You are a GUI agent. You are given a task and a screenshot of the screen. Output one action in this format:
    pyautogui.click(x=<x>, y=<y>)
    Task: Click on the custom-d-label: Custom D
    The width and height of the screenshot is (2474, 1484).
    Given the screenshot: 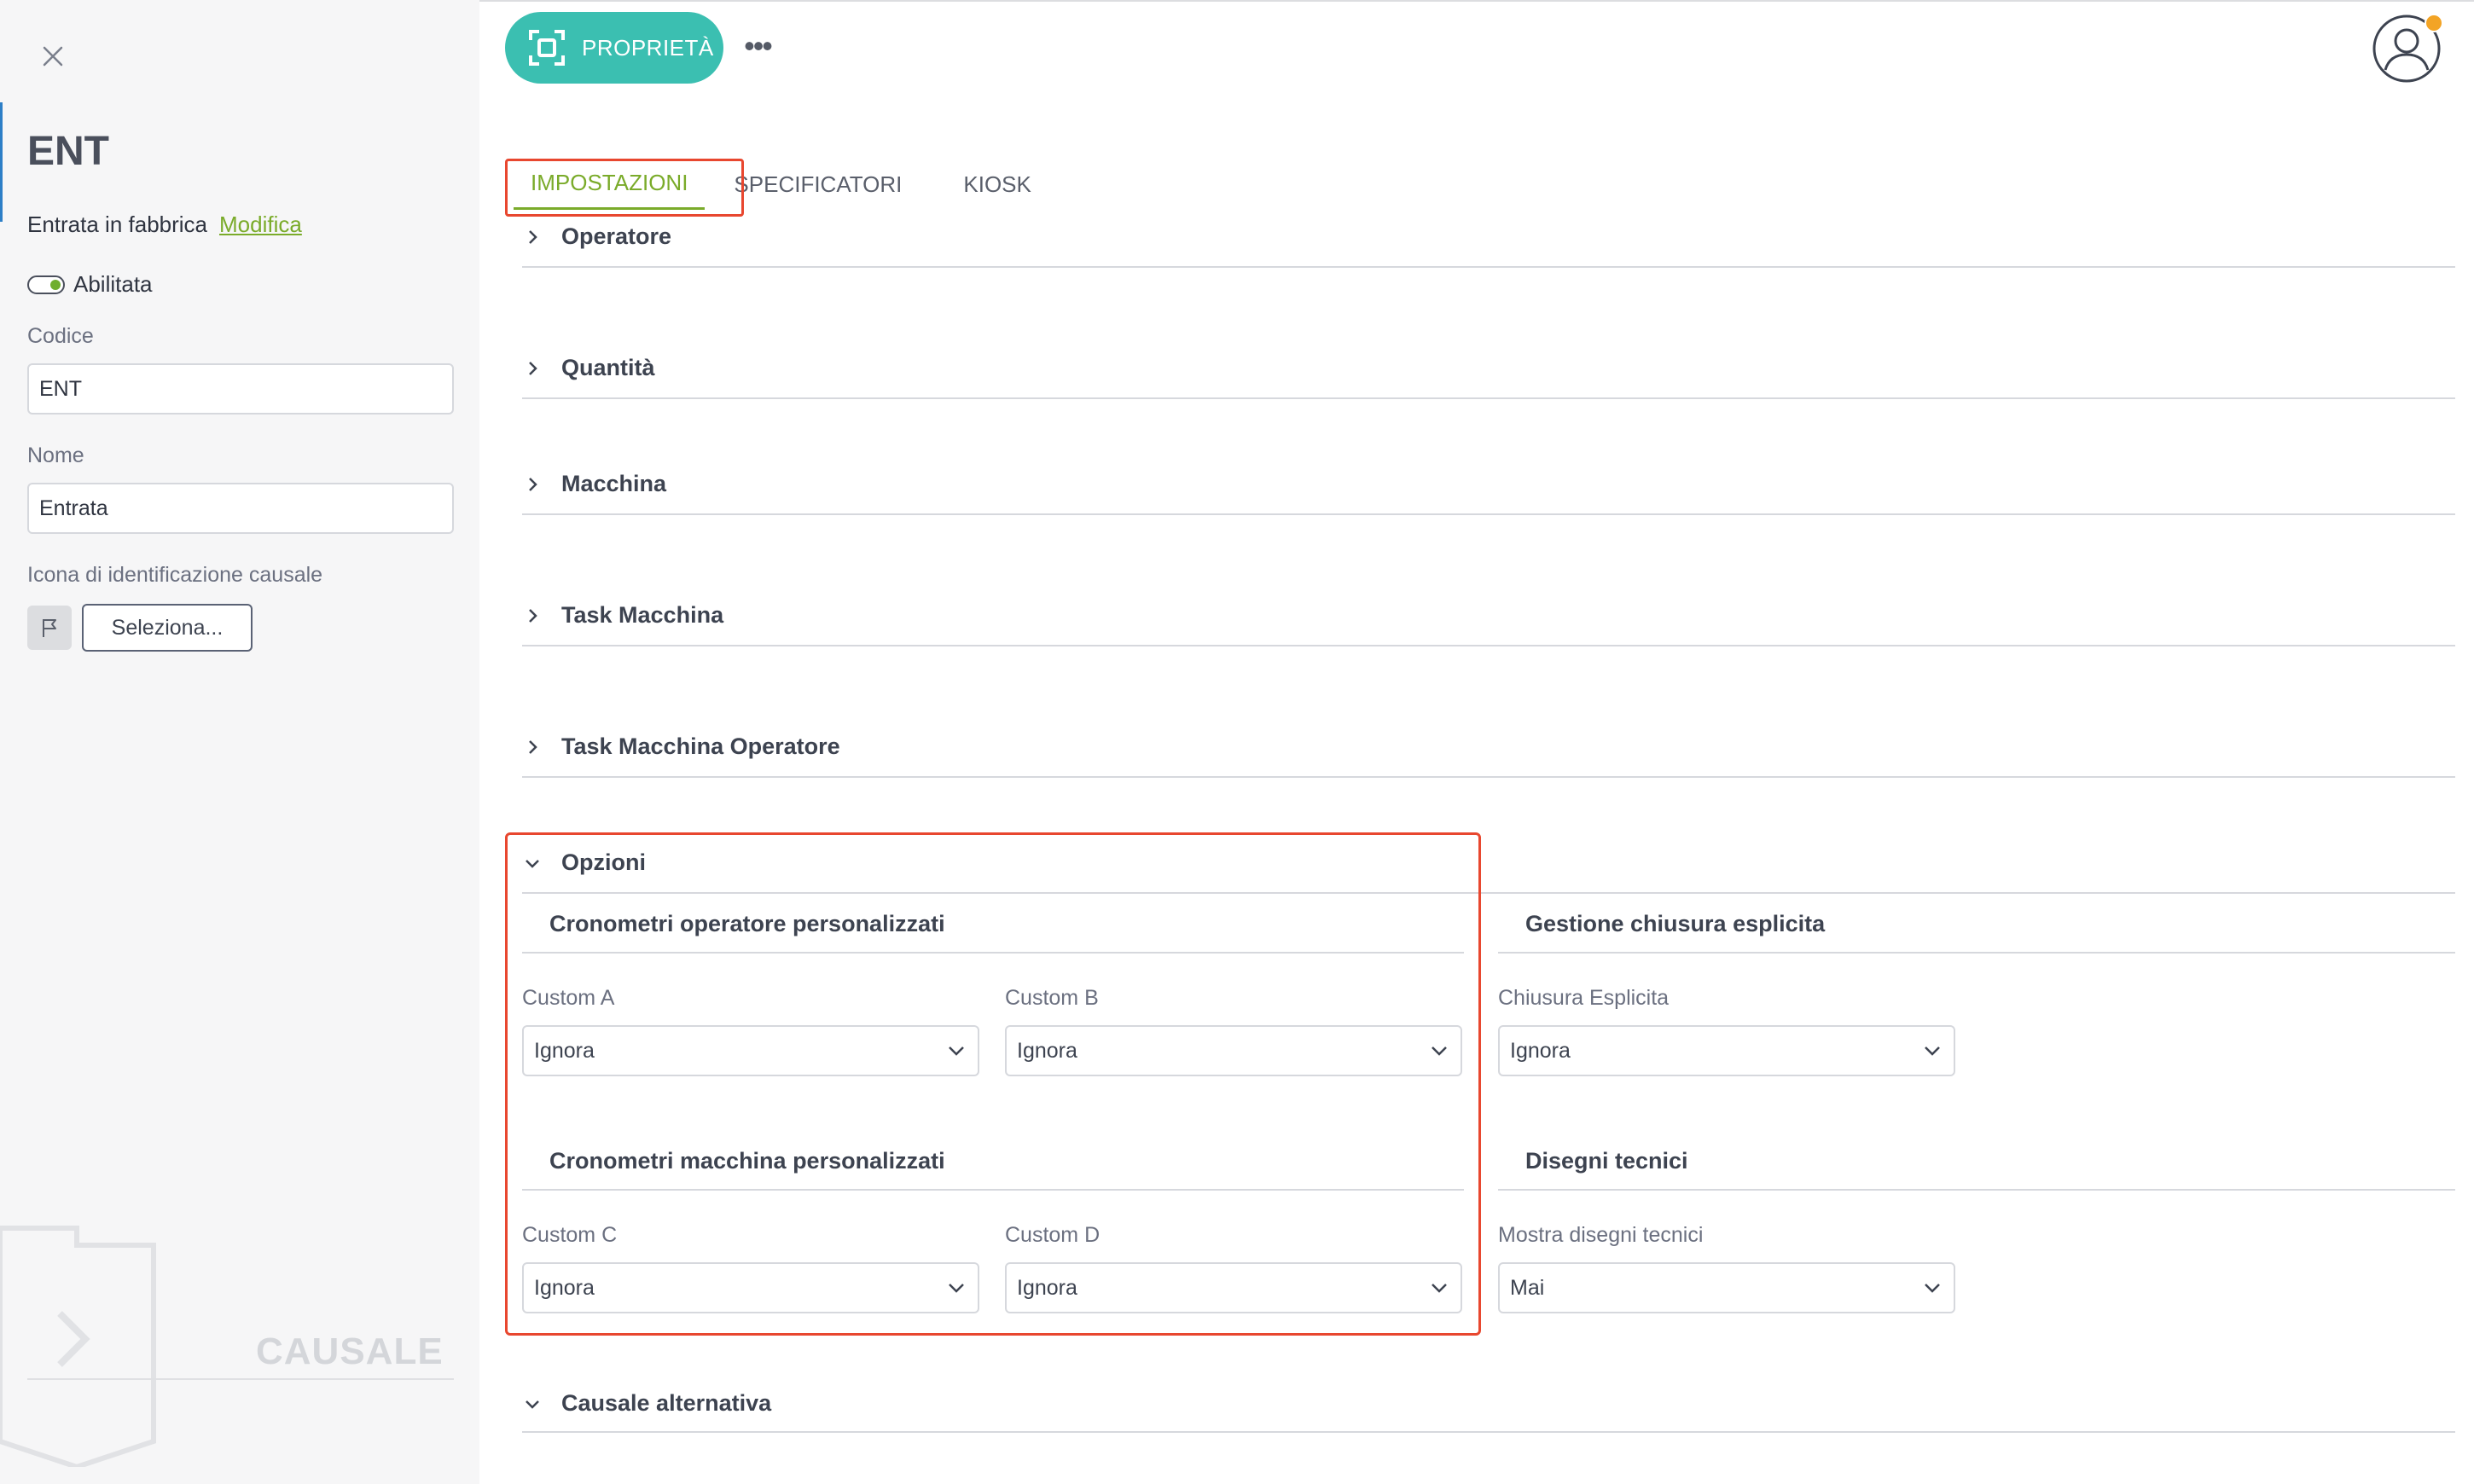 What is the action you would take?
    pyautogui.click(x=1053, y=1235)
    